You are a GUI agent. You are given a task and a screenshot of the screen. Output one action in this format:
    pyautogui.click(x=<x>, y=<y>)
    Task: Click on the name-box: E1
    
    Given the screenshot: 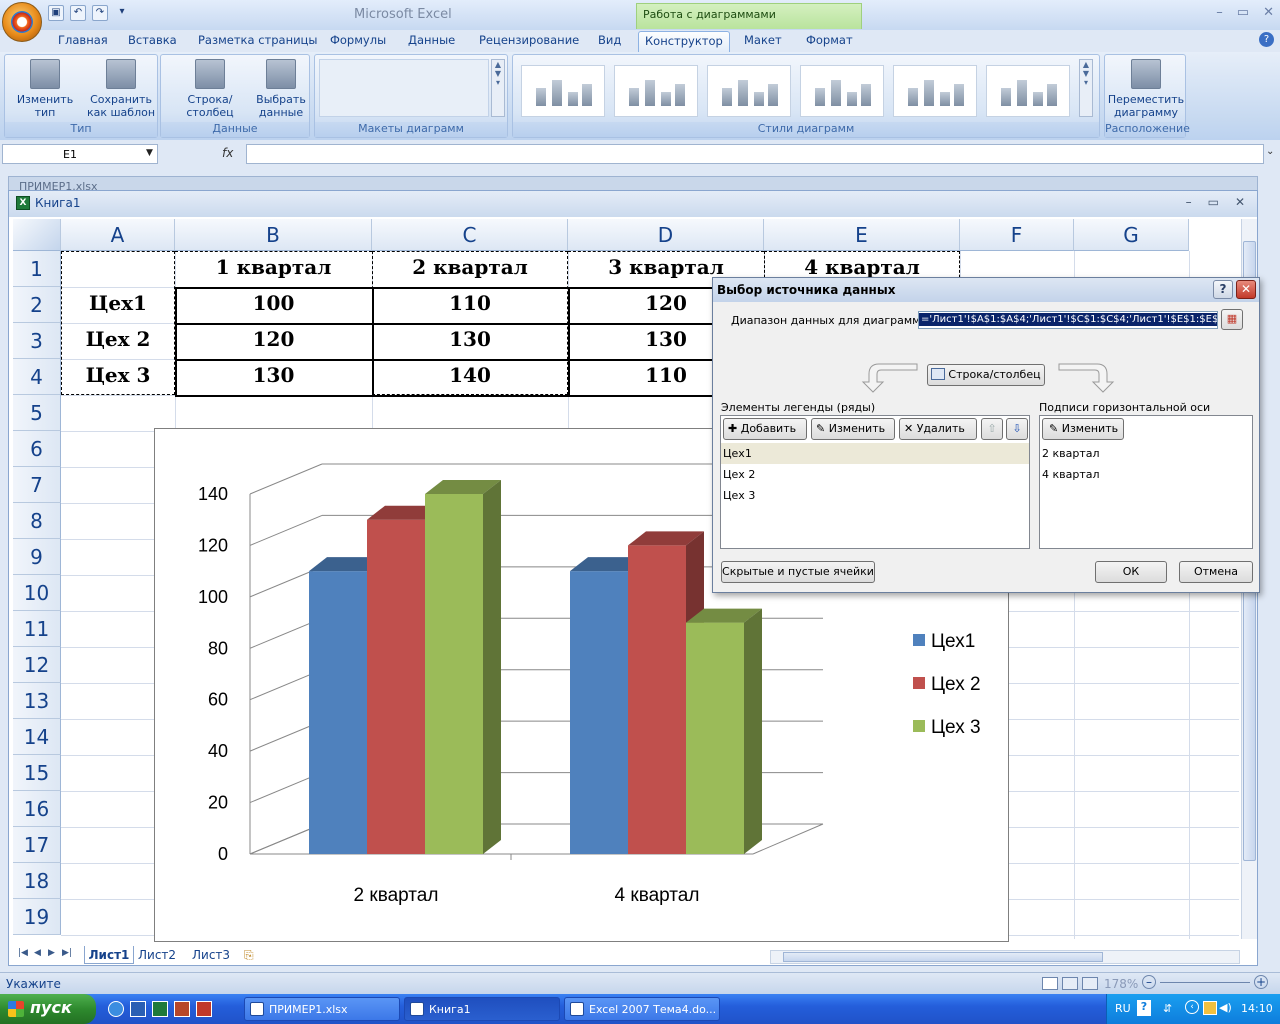 What is the action you would take?
    pyautogui.click(x=80, y=154)
    